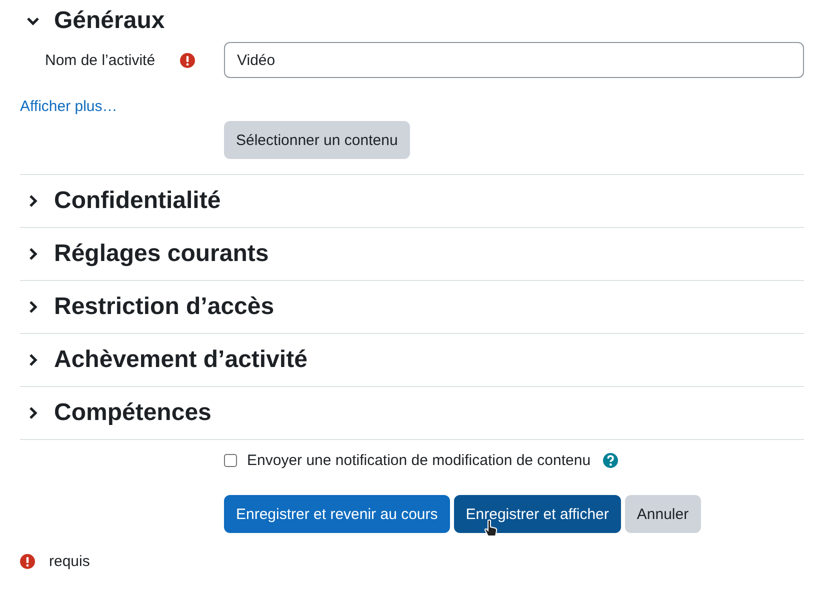 The height and width of the screenshot is (598, 821). I want to click on activity-name-field: Vidéo, so click(514, 60).